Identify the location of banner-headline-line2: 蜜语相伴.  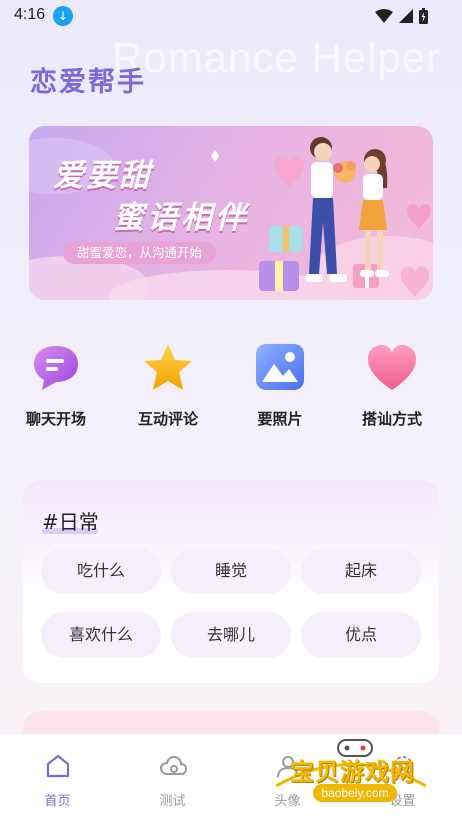
(181, 218).